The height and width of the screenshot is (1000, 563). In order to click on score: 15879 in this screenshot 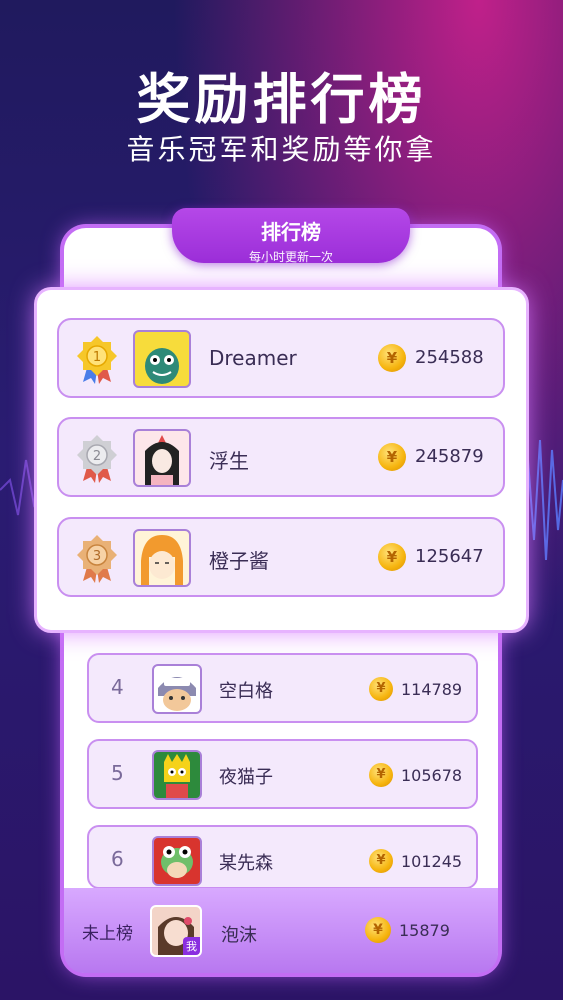, I will do `click(424, 930)`.